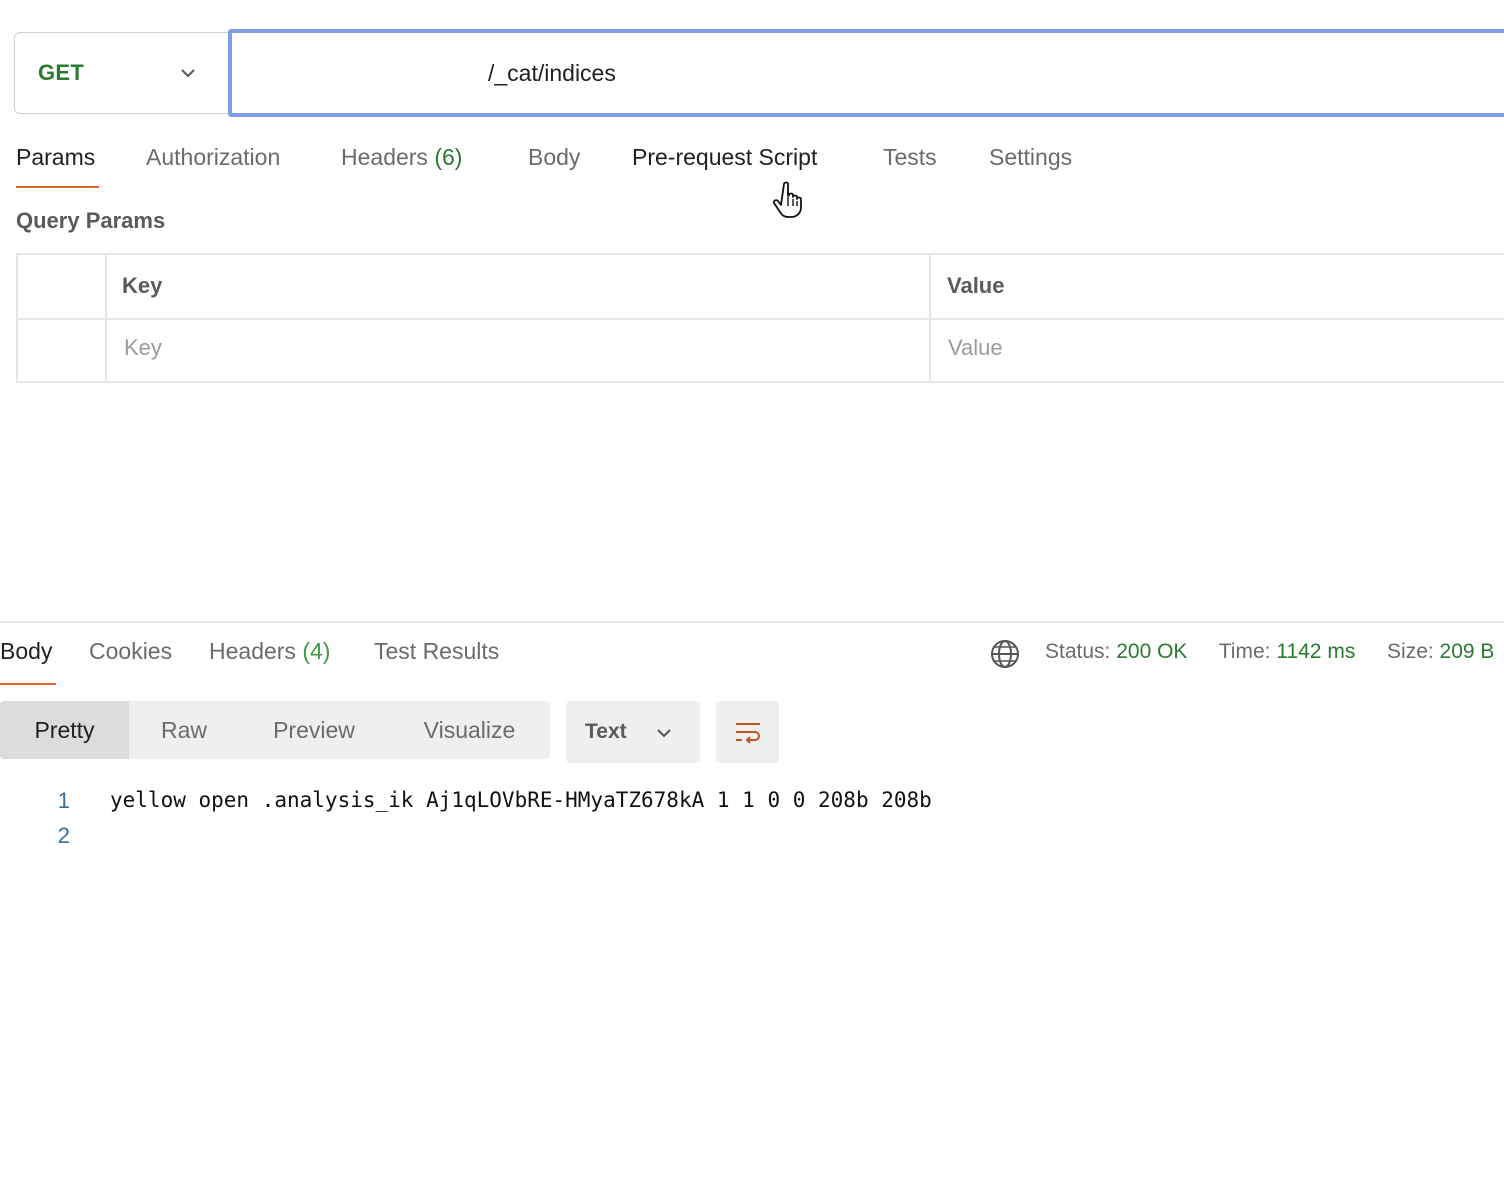 This screenshot has height=1202, width=1504. I want to click on line-number: 2, so click(63, 835).